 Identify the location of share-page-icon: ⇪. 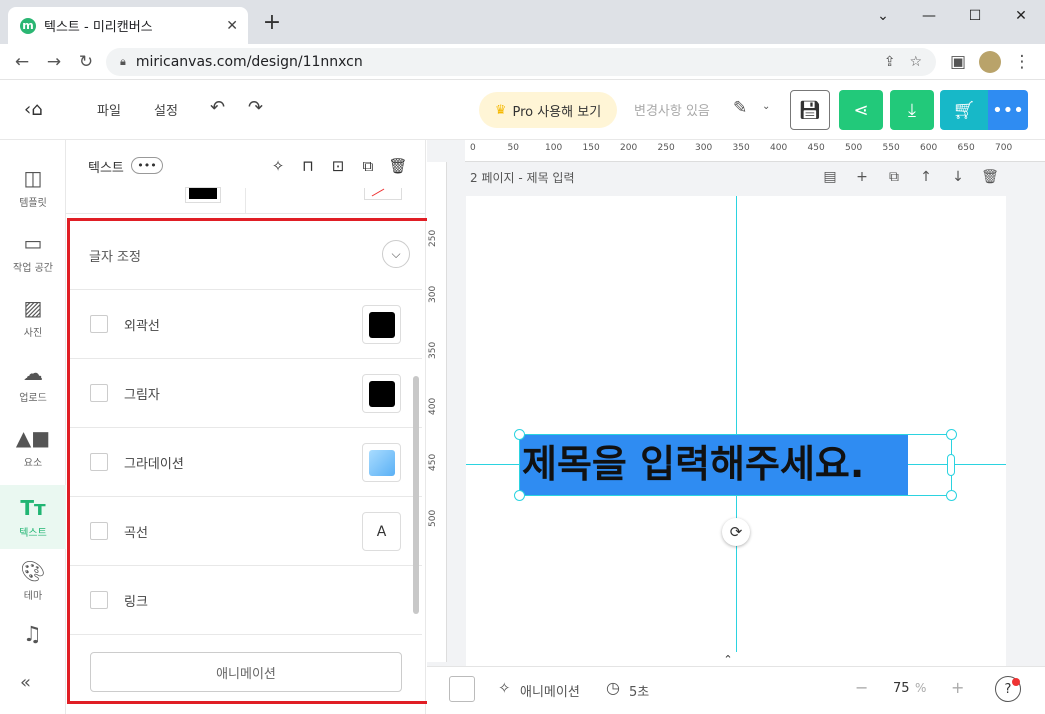
(890, 62).